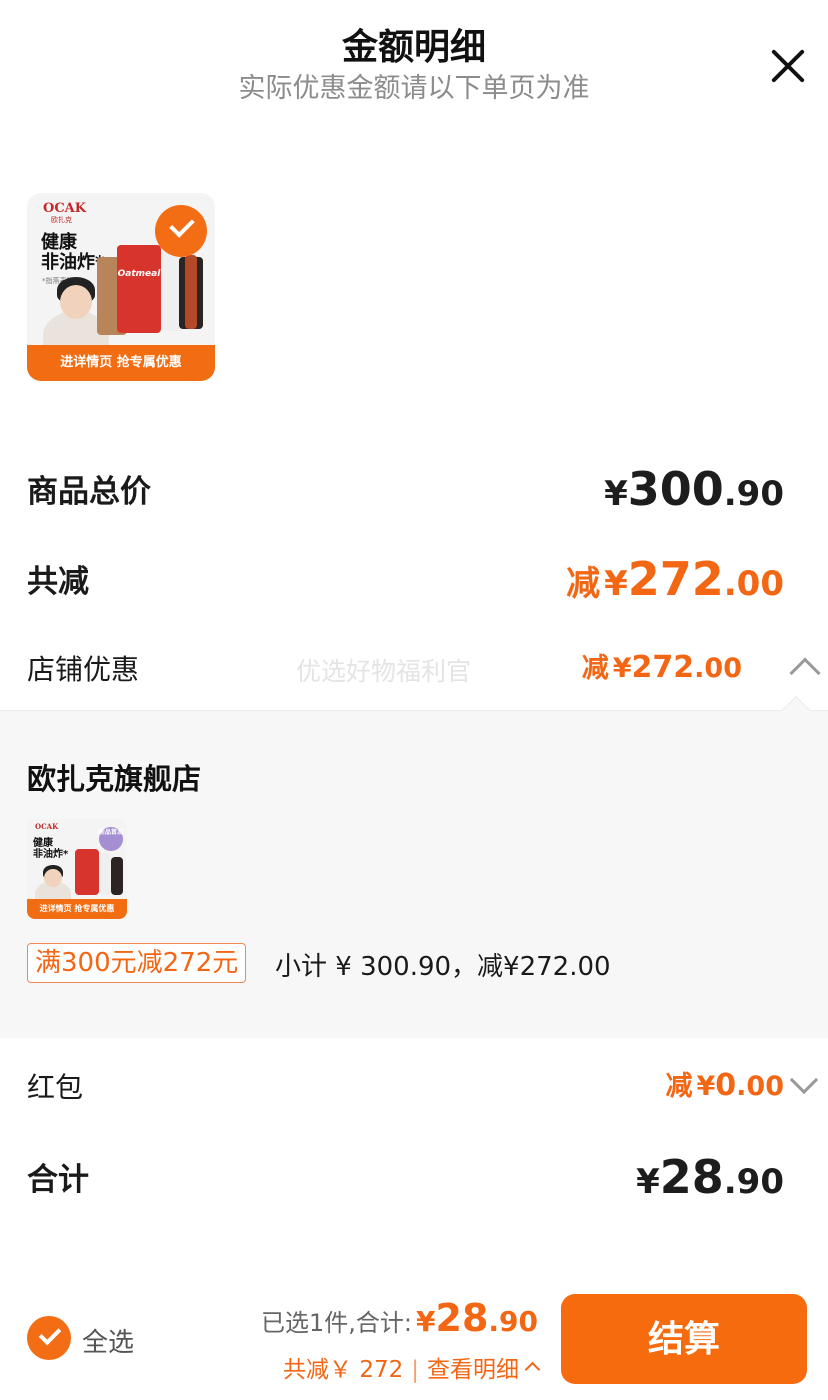 The width and height of the screenshot is (828, 1400). What do you see at coordinates (462, 1318) in the screenshot?
I see `footer-total-int: 28` at bounding box center [462, 1318].